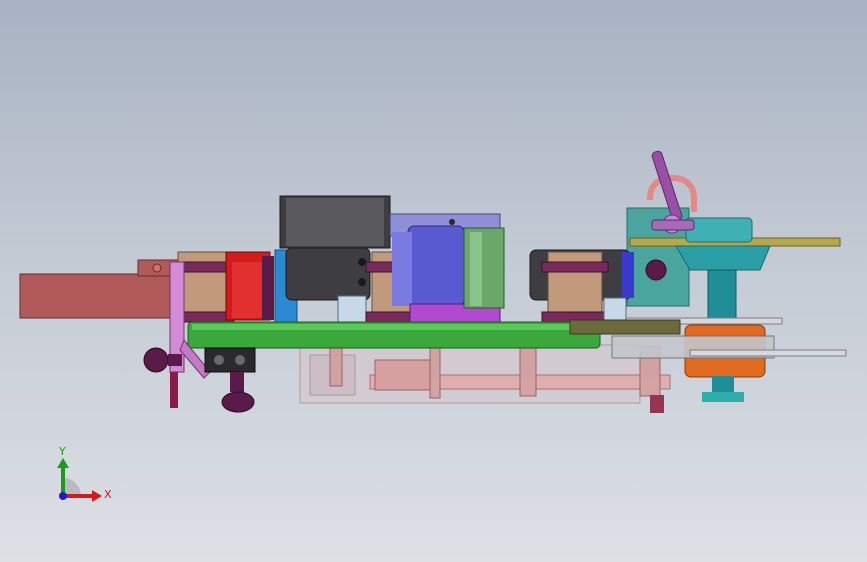 Image resolution: width=867 pixels, height=562 pixels. Describe the element at coordinates (484, 268) in the screenshot. I see `green-housing` at that location.